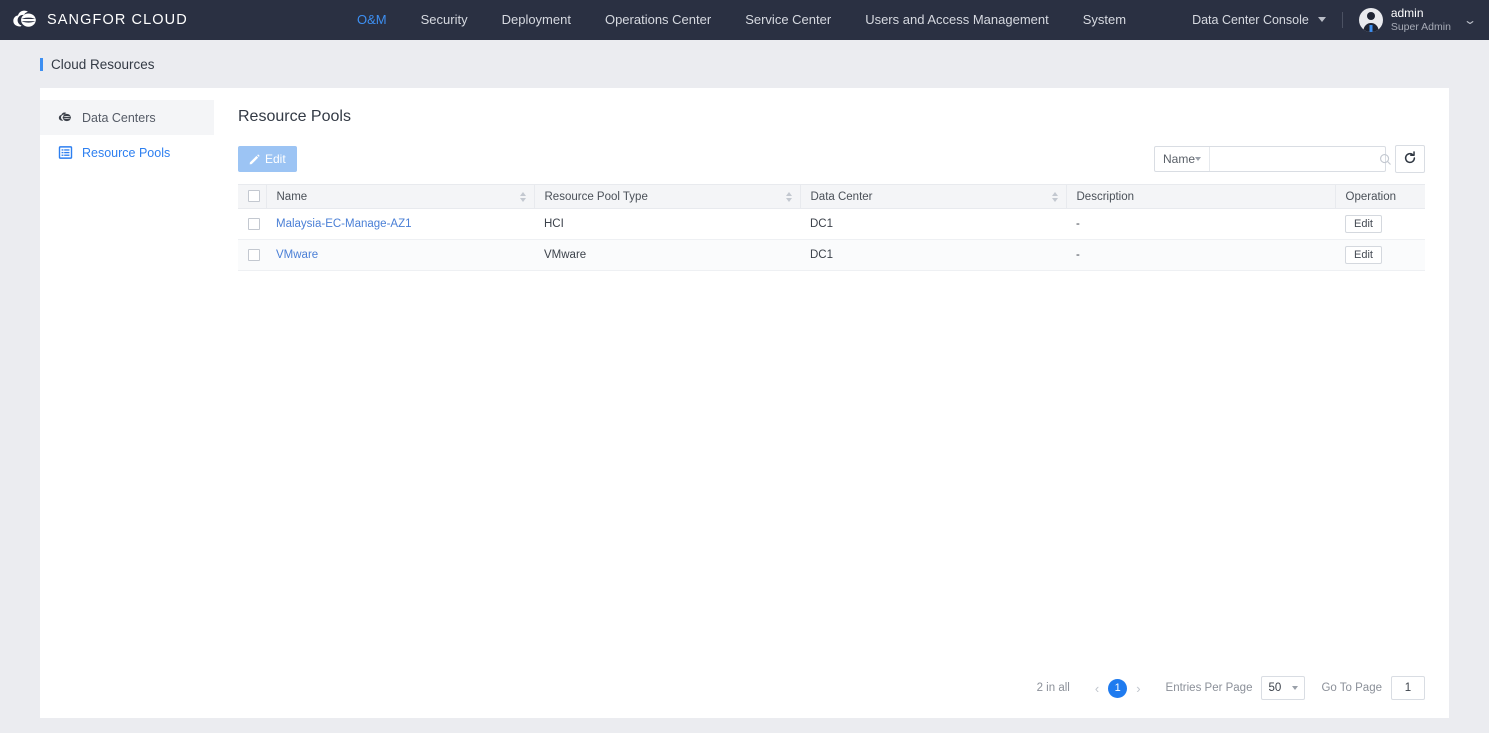 The image size is (1489, 733). I want to click on column-header-data-center: Data Center, so click(933, 196).